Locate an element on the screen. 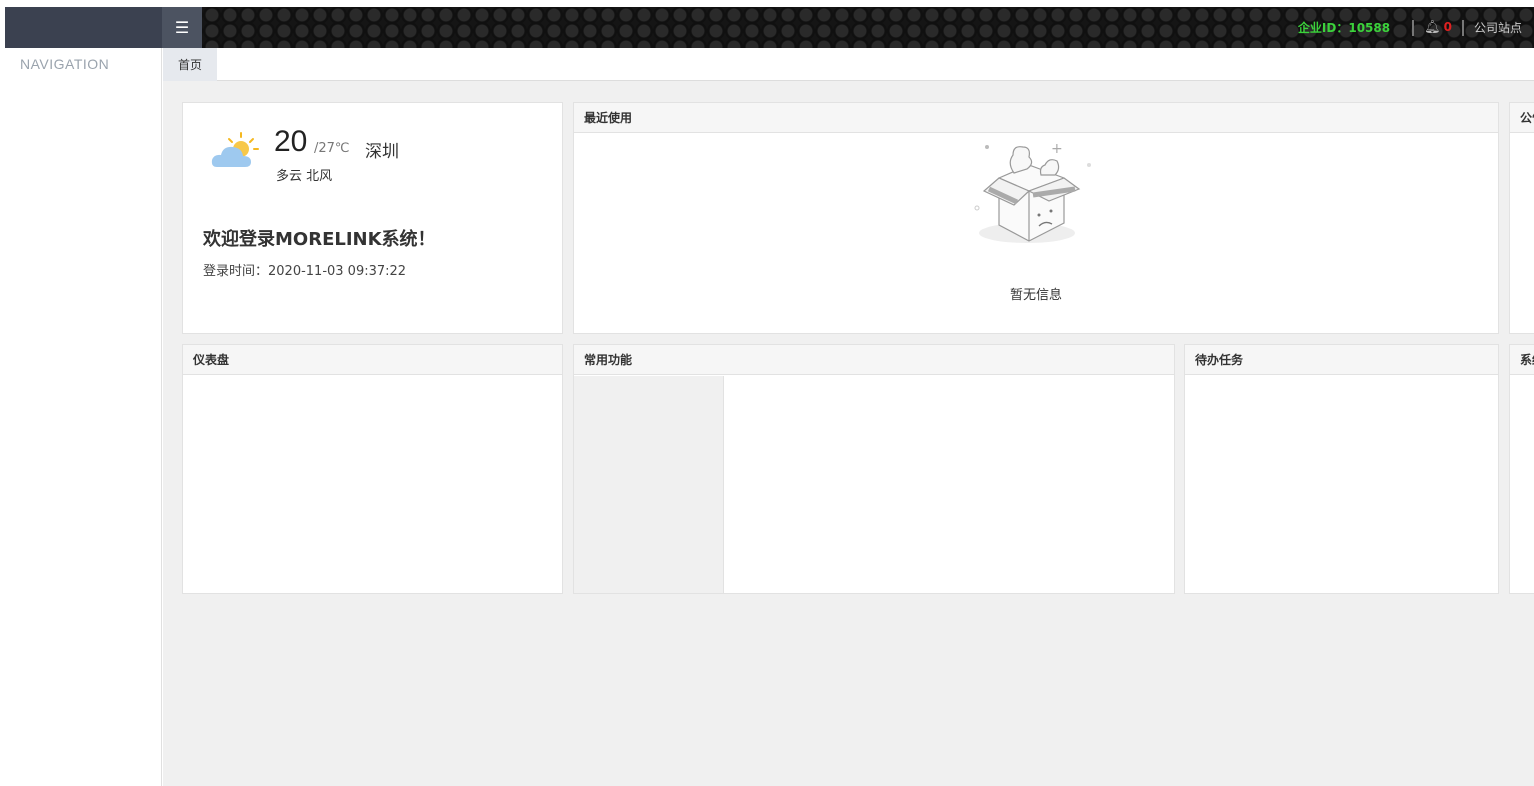  recent-panel-title: 最近使用 is located at coordinates (1036, 118).